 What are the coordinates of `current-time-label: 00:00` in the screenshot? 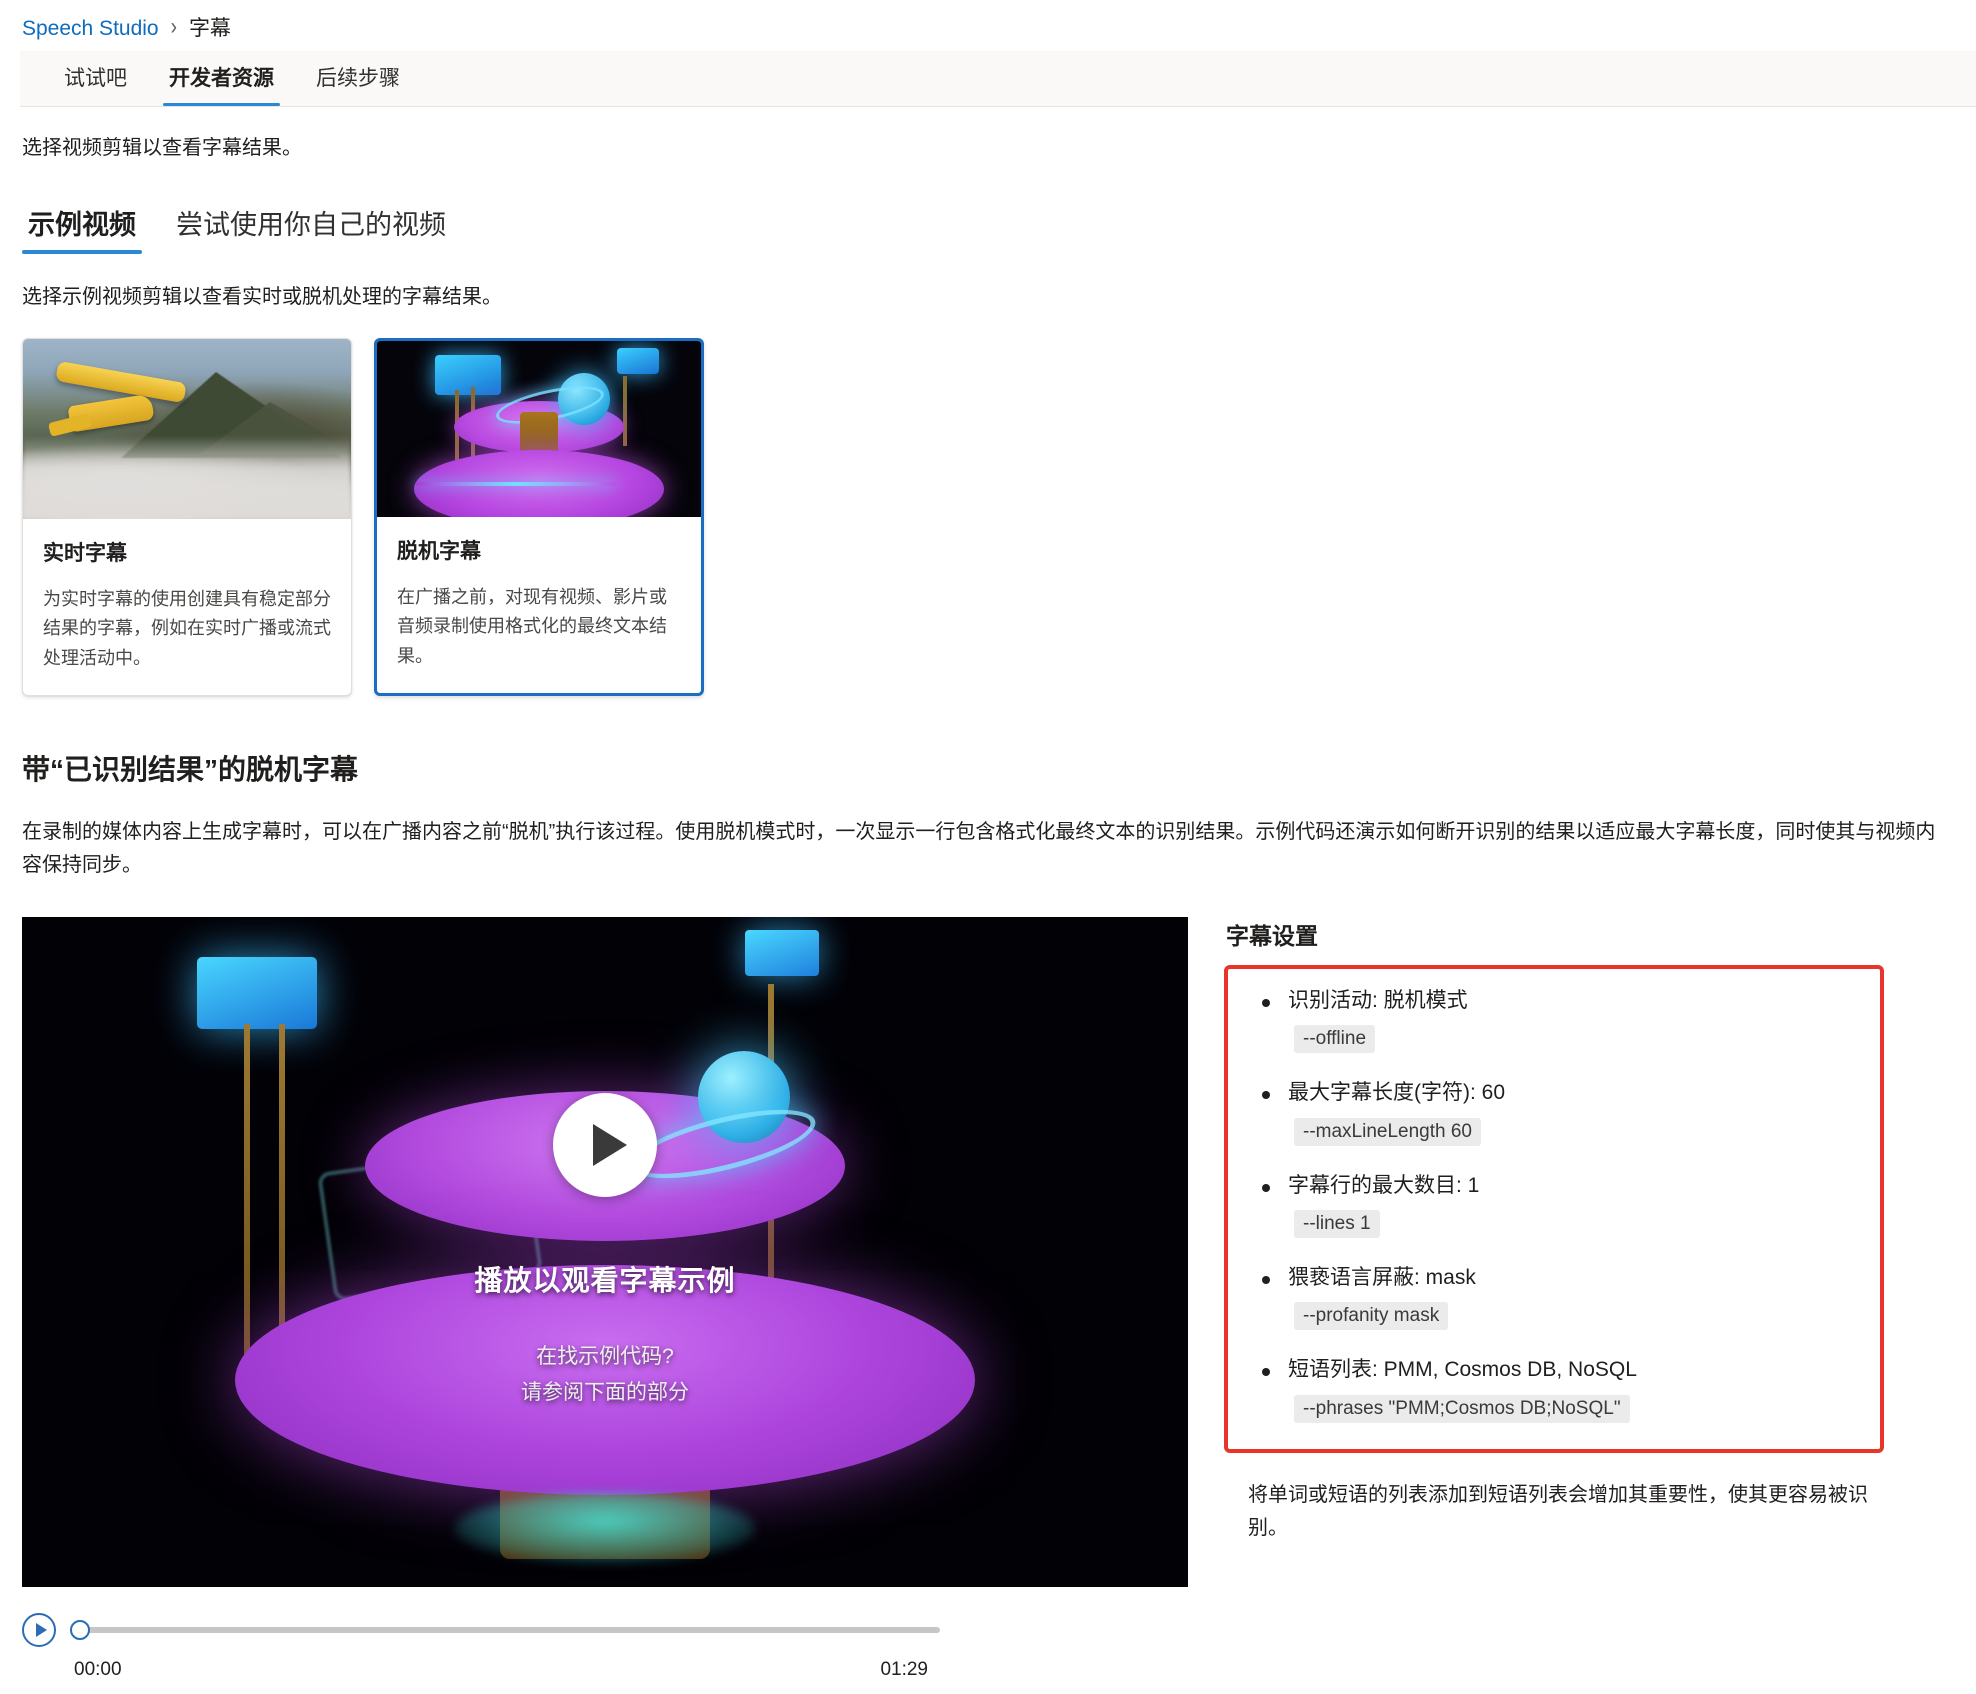 It's located at (98, 1669).